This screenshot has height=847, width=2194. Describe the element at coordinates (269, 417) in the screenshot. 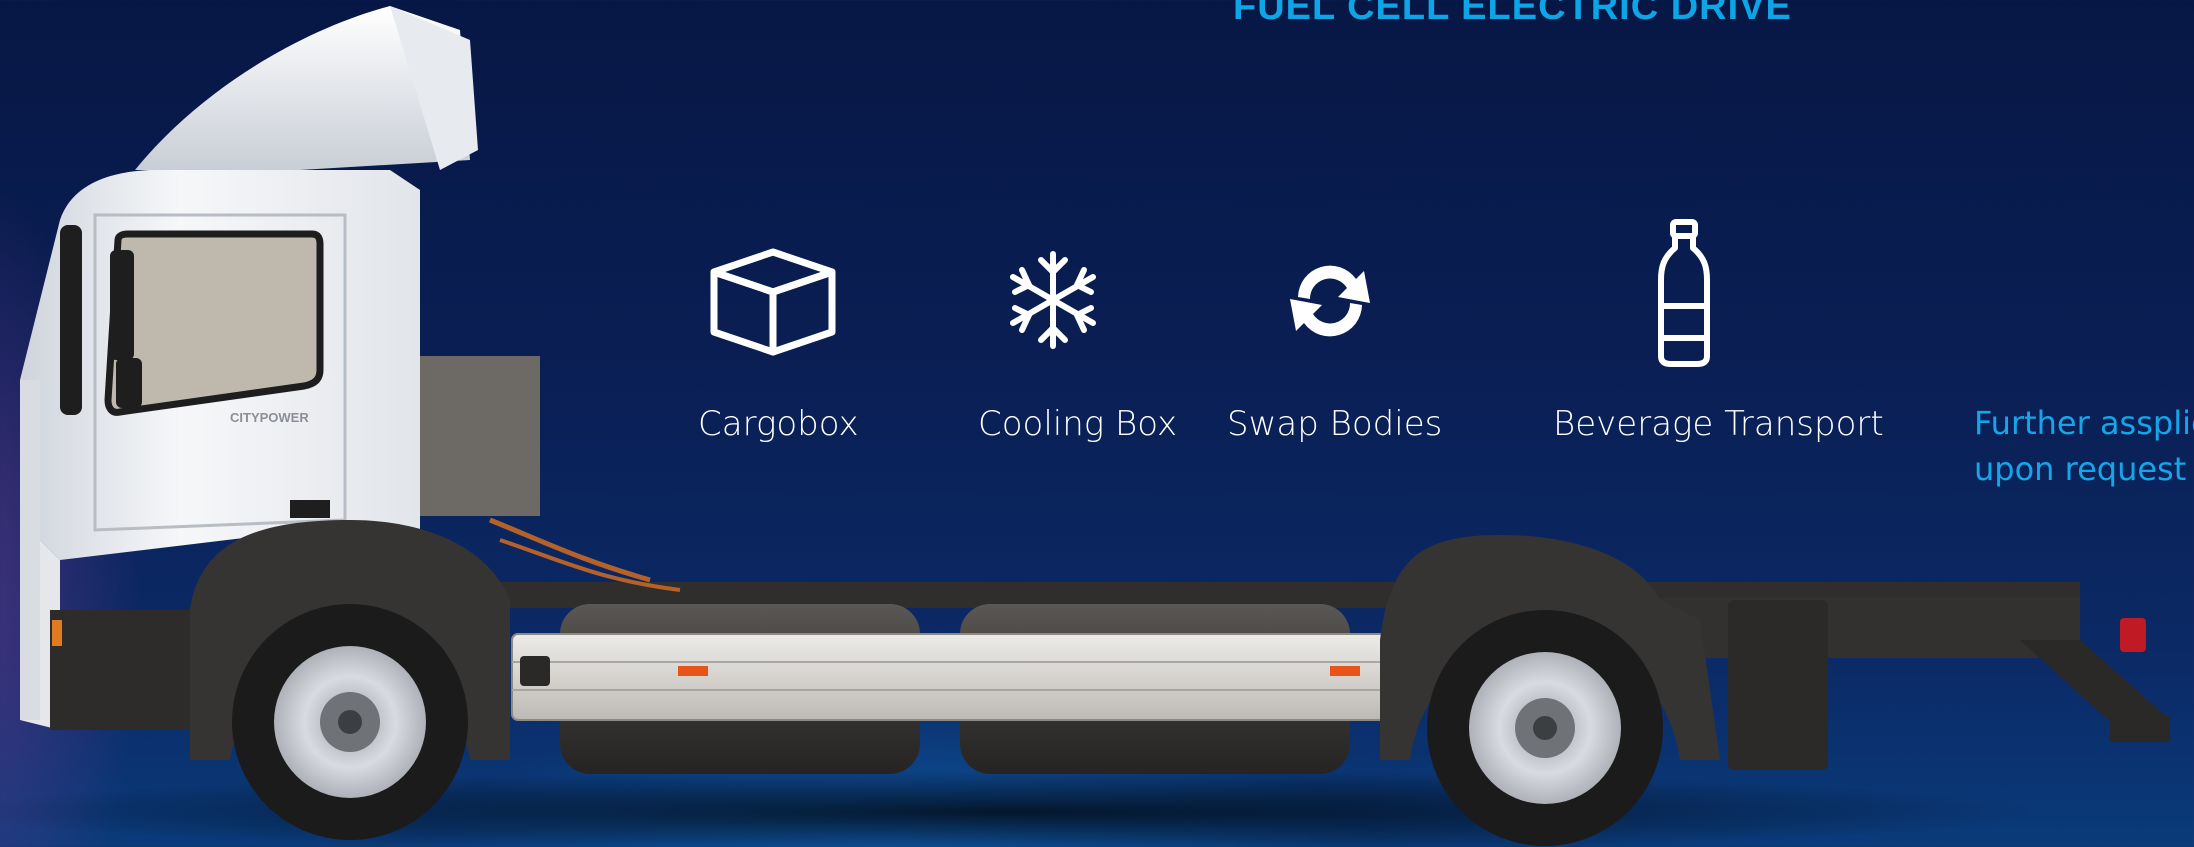

I see `cab-badge: CITYPOWER` at that location.